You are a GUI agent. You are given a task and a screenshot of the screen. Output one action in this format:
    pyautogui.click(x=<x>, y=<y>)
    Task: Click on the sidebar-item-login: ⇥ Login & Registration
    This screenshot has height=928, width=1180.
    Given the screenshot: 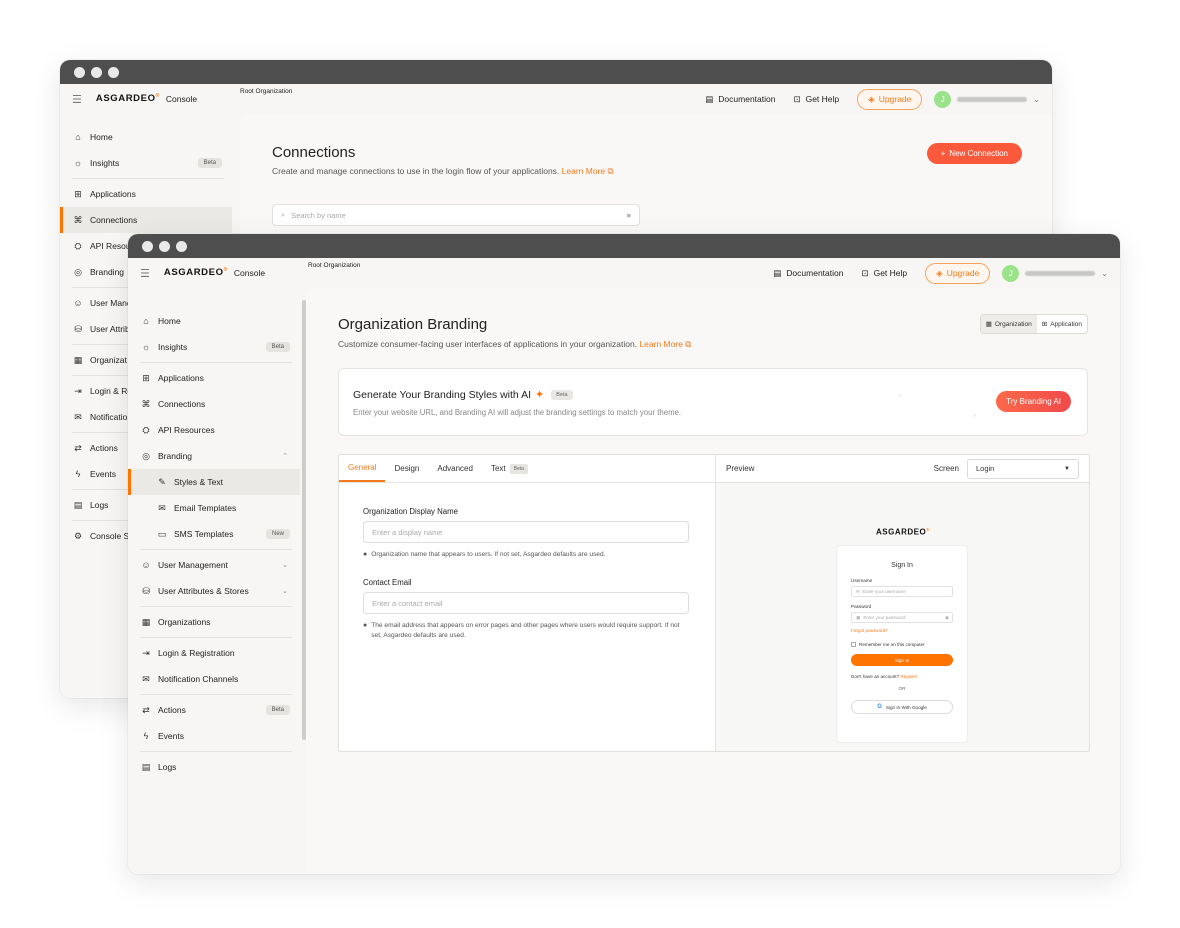 What is the action you would take?
    pyautogui.click(x=214, y=653)
    